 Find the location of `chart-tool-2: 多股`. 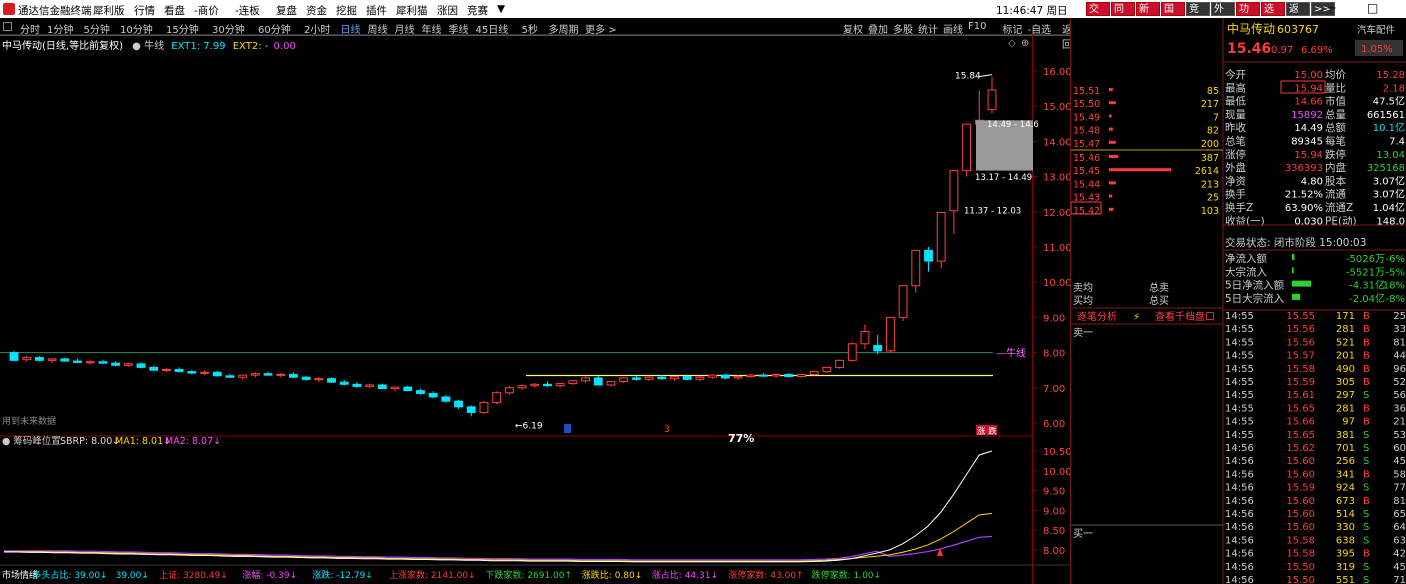

chart-tool-2: 多股 is located at coordinates (903, 28).